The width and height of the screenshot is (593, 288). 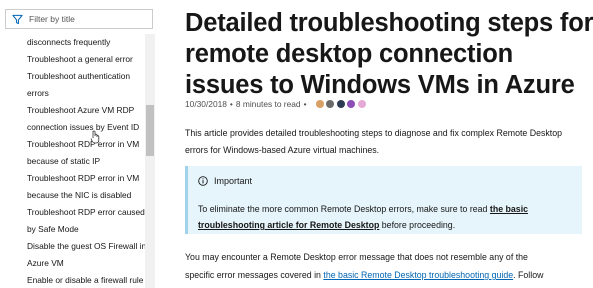 I want to click on alert-heading: Important, so click(x=225, y=181).